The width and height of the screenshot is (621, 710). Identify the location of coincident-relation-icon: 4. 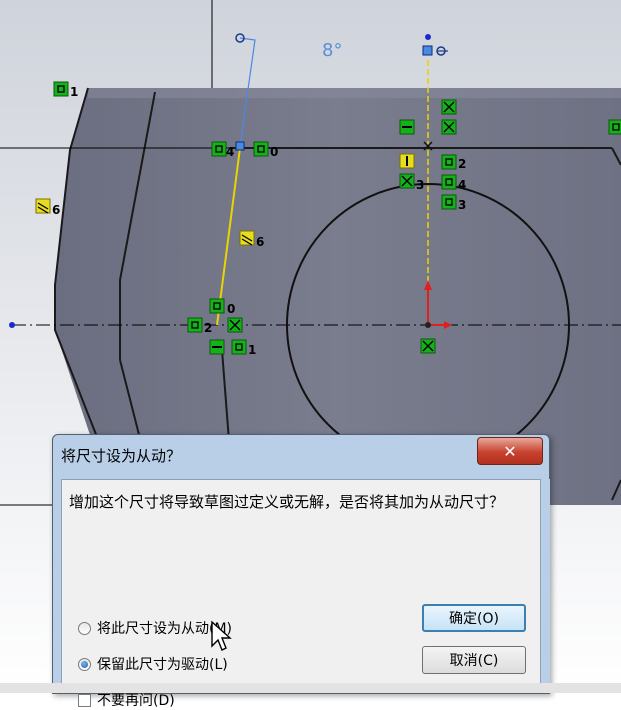
(222, 150).